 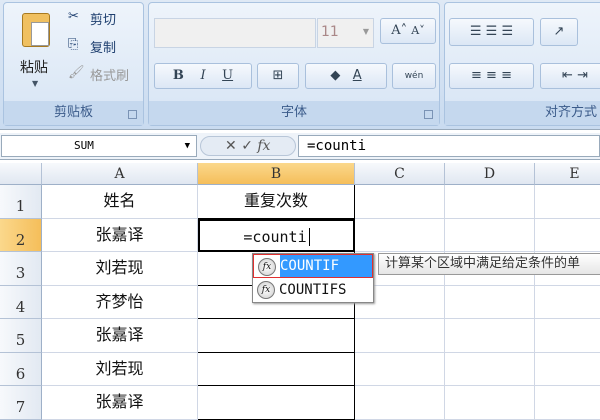 What do you see at coordinates (449, 146) in the screenshot?
I see `formula-input: =counti` at bounding box center [449, 146].